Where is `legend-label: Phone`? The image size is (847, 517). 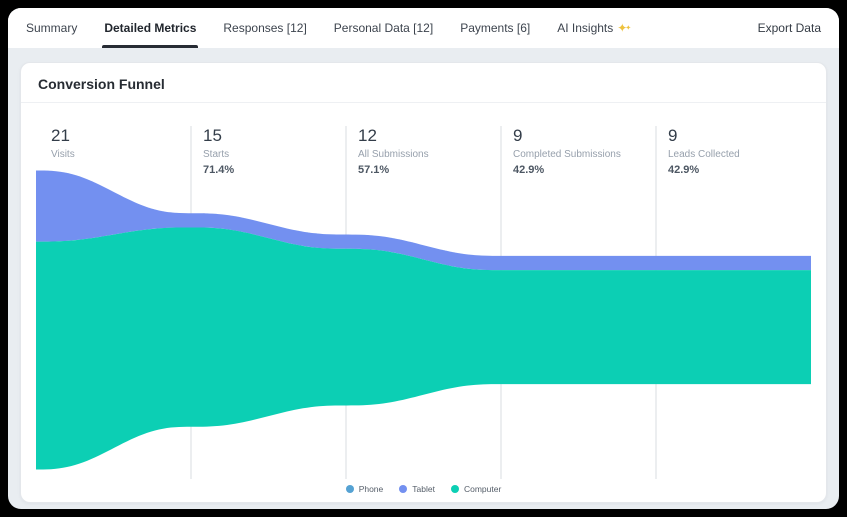
legend-label: Phone is located at coordinates (371, 489).